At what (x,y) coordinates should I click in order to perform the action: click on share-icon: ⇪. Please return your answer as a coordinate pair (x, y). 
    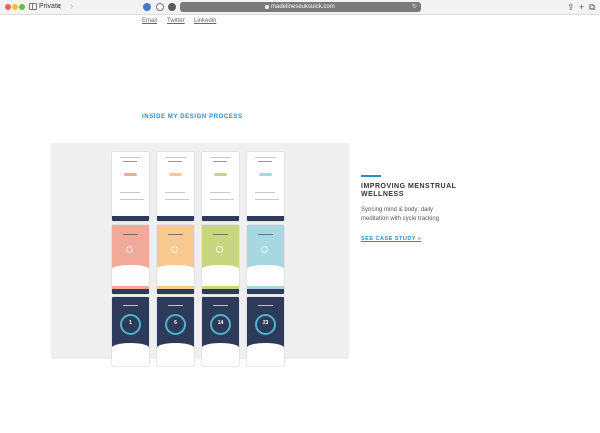
    Looking at the image, I should click on (571, 7).